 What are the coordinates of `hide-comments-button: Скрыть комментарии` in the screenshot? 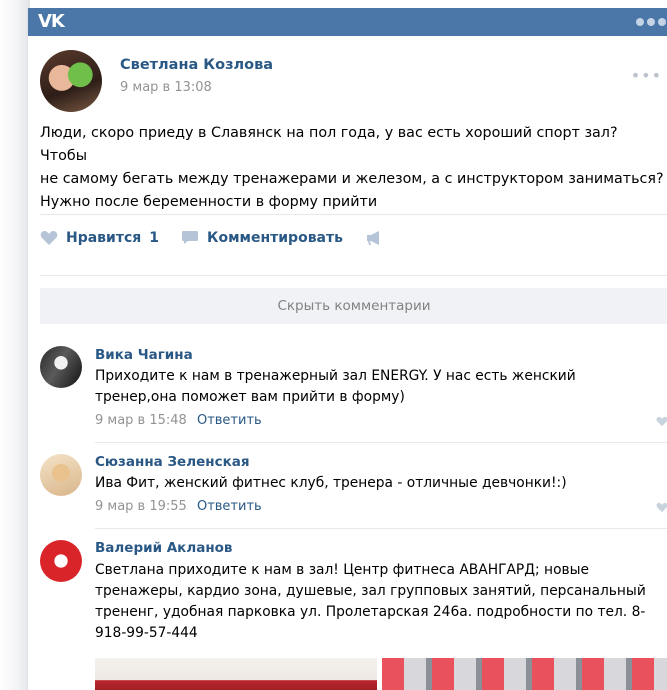 It's located at (353, 306).